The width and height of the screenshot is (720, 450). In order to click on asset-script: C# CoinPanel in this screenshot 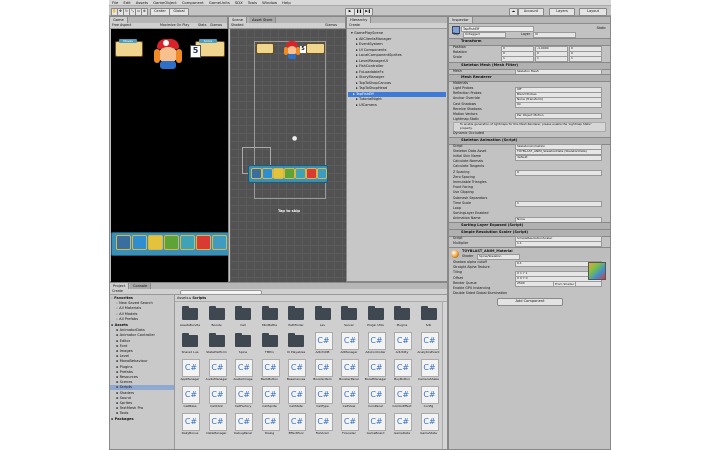, I will do `click(376, 399)`.